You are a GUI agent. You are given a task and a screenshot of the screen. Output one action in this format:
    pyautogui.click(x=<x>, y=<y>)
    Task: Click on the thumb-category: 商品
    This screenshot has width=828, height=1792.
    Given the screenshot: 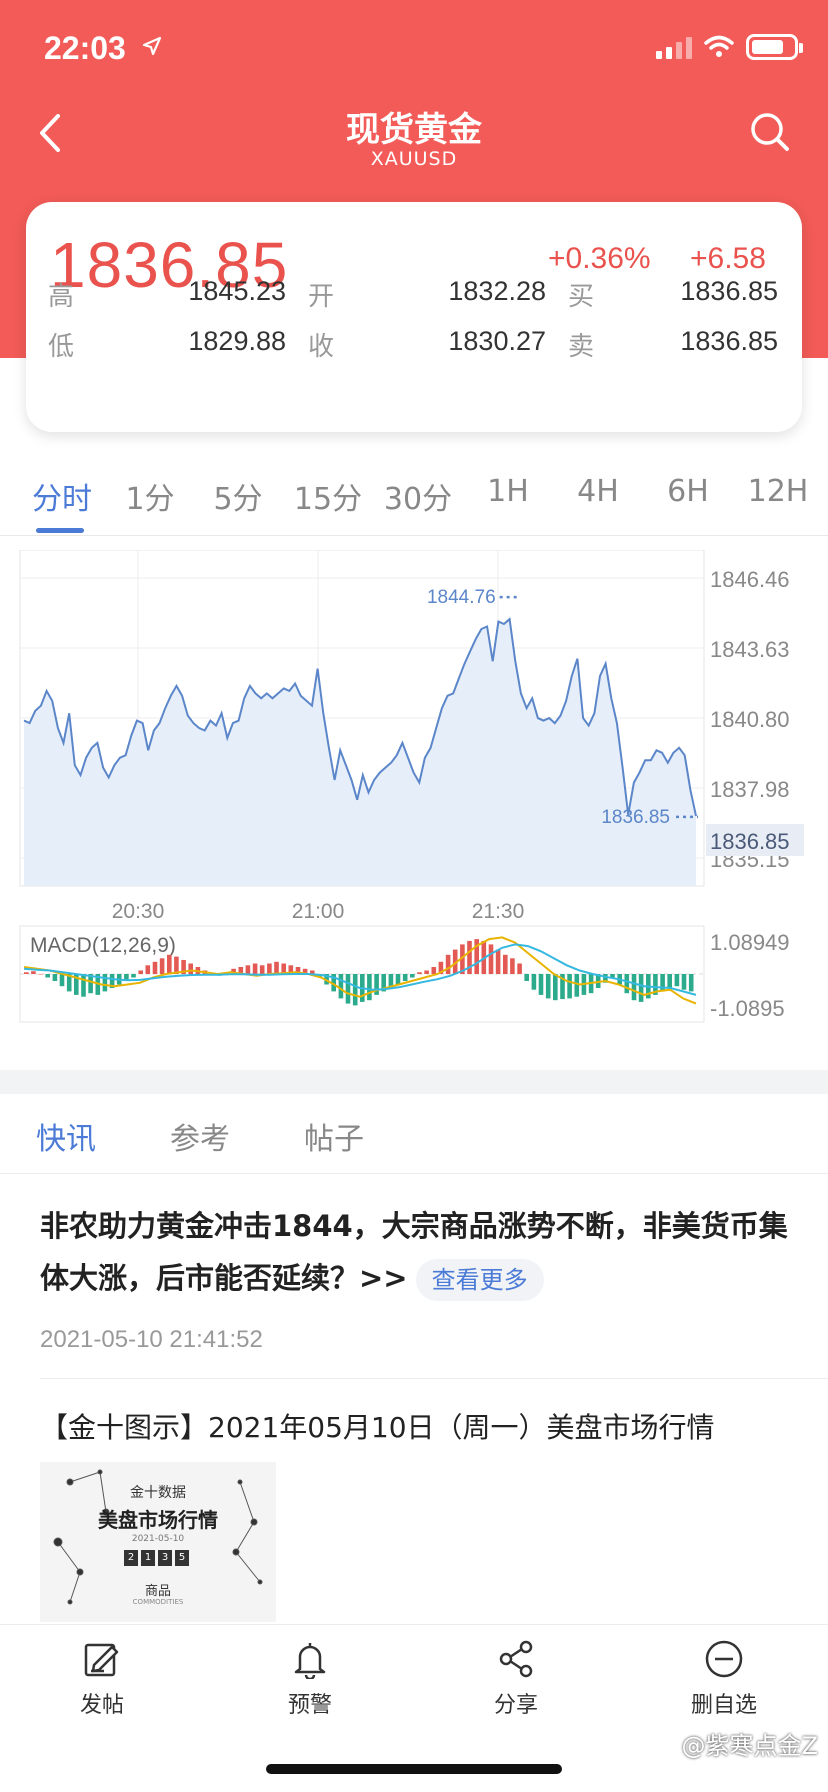 What is the action you would take?
    pyautogui.click(x=157, y=1591)
    